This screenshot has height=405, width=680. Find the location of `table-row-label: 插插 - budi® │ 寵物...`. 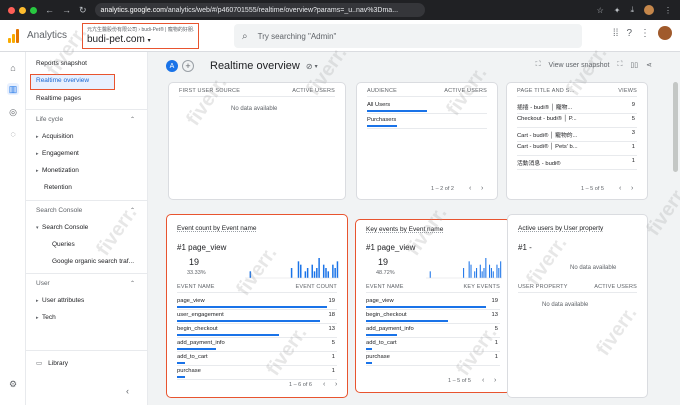

table-row-label: 插插 - budi® │ 寵物... is located at coordinates (545, 108).